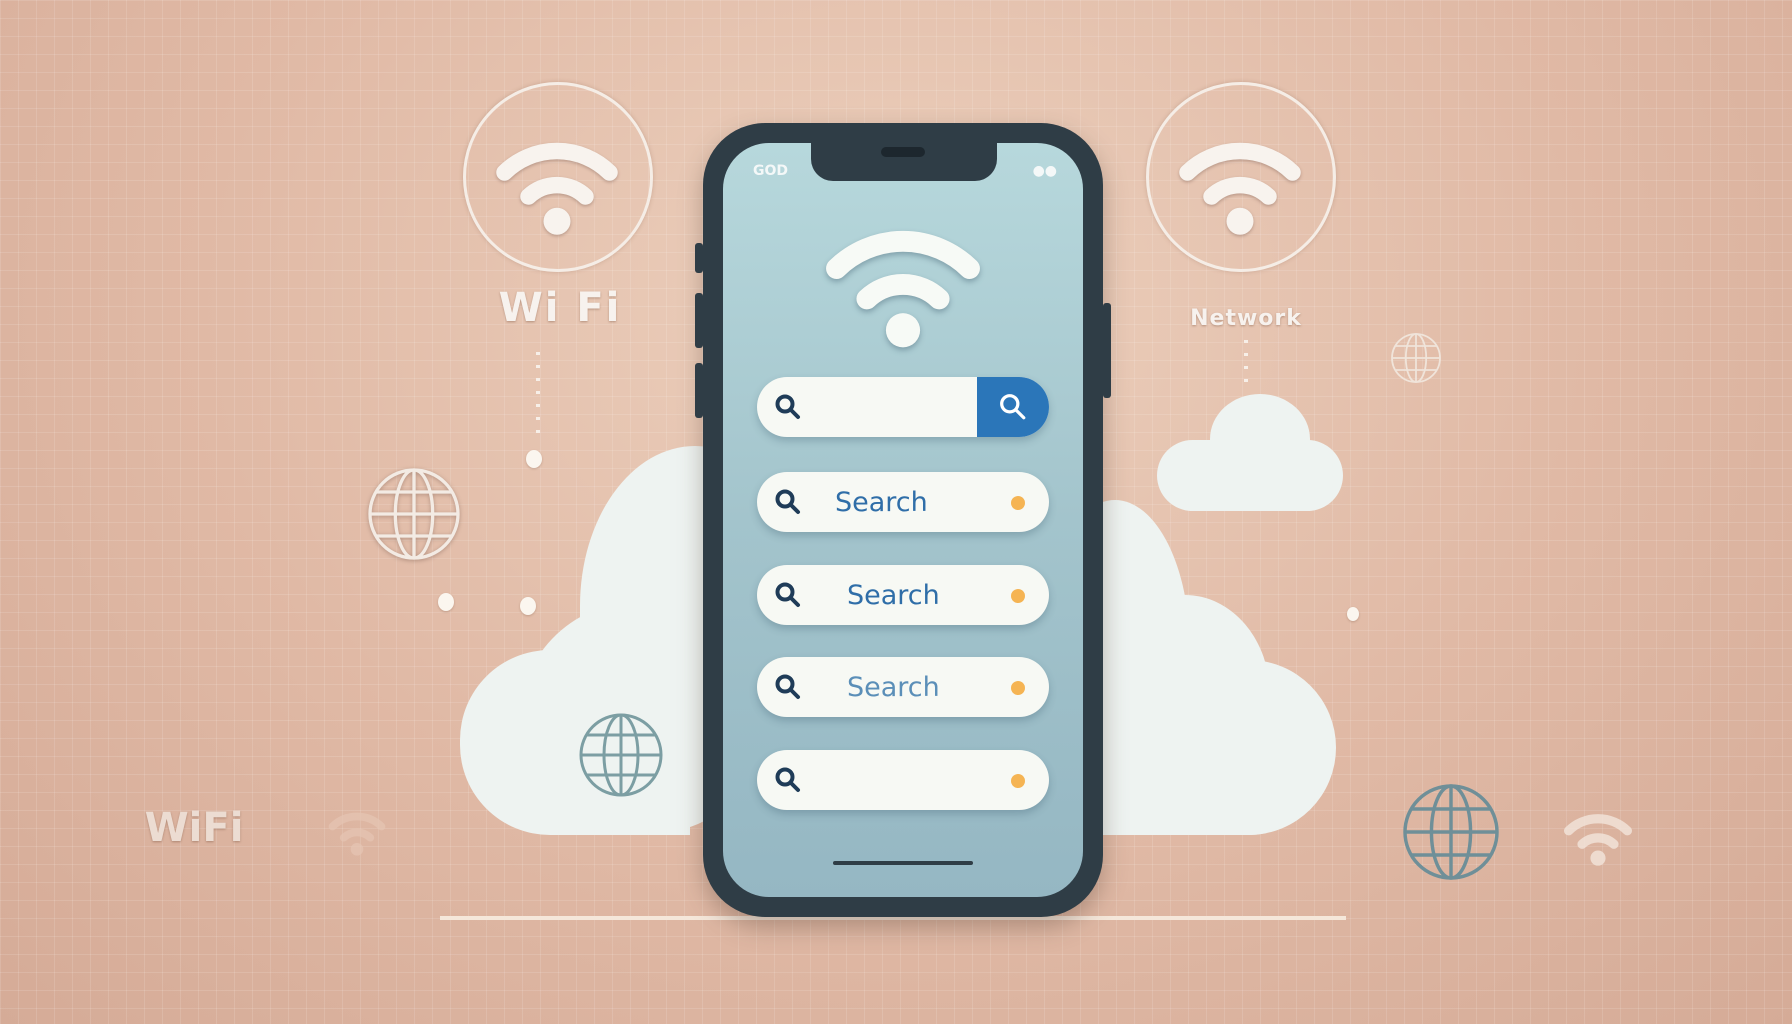 The image size is (1792, 1024). What do you see at coordinates (1598, 842) in the screenshot?
I see `wifi-icon-faded` at bounding box center [1598, 842].